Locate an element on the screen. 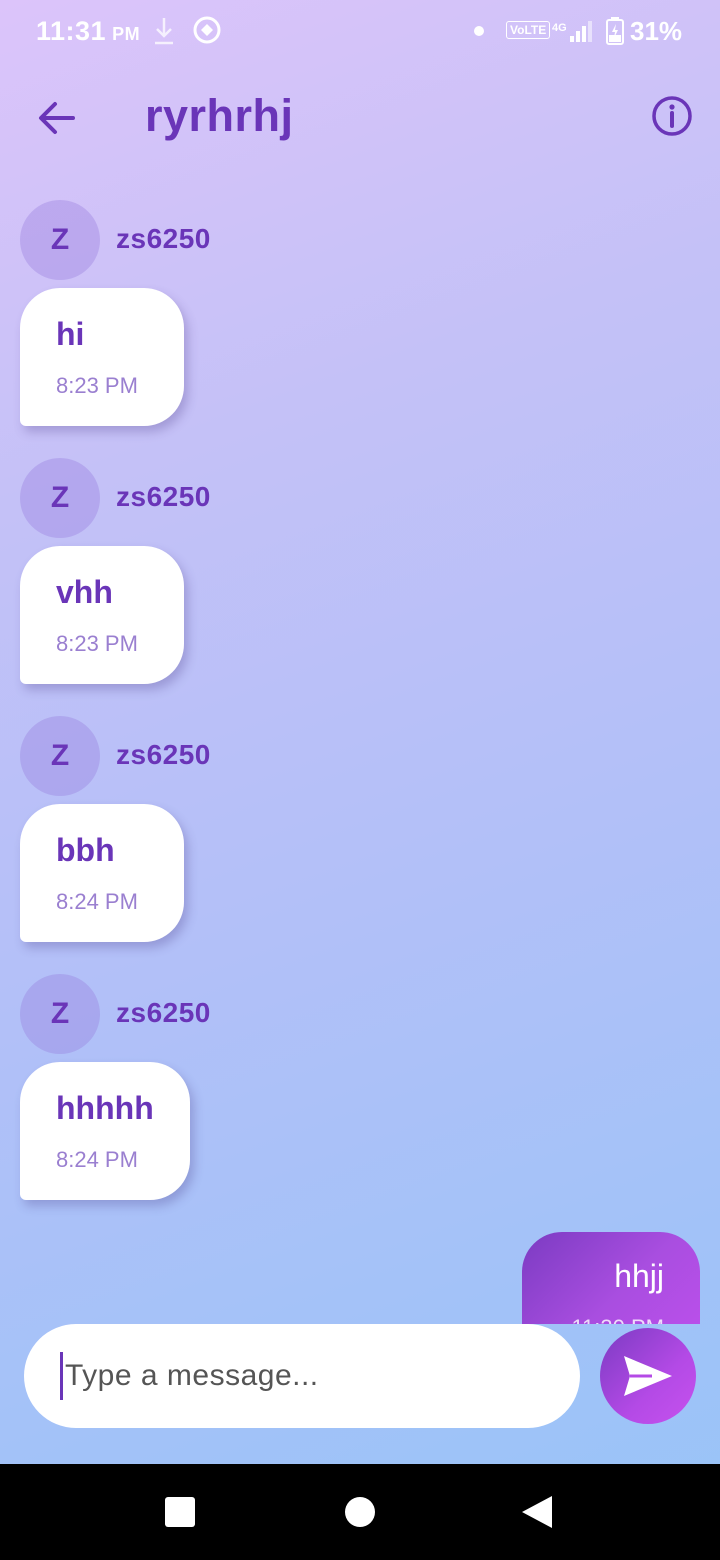 The width and height of the screenshot is (720, 1560). message-text: hi is located at coordinates (70, 334).